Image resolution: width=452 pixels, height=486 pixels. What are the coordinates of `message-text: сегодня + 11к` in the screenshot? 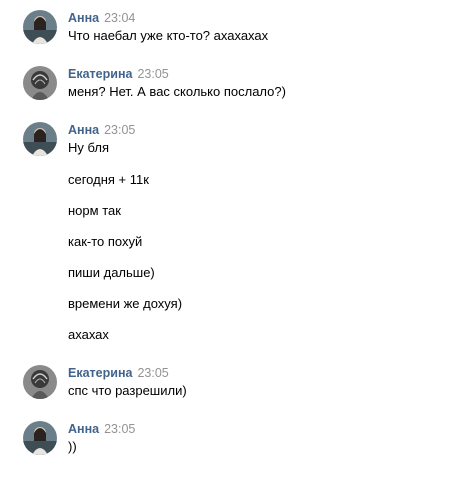 It's located at (108, 179).